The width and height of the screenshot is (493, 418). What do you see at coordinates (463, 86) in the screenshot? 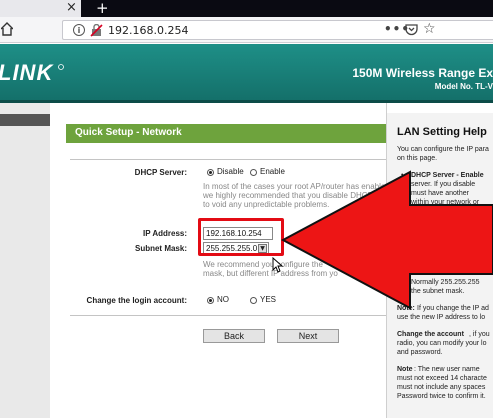
I see `product-model: Model No. TL-V` at bounding box center [463, 86].